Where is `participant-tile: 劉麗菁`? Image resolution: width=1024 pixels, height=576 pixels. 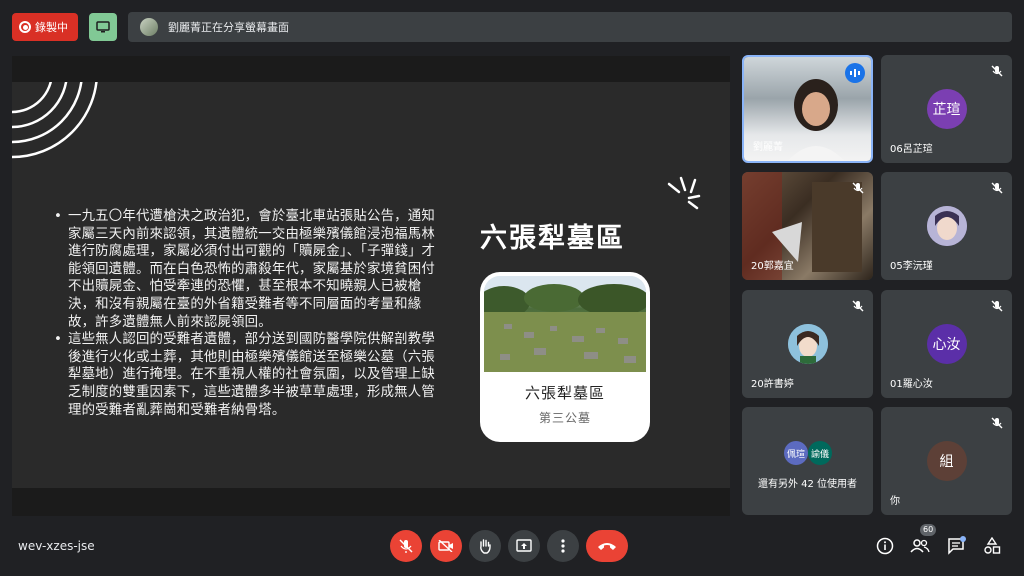 participant-tile: 劉麗菁 is located at coordinates (807, 109).